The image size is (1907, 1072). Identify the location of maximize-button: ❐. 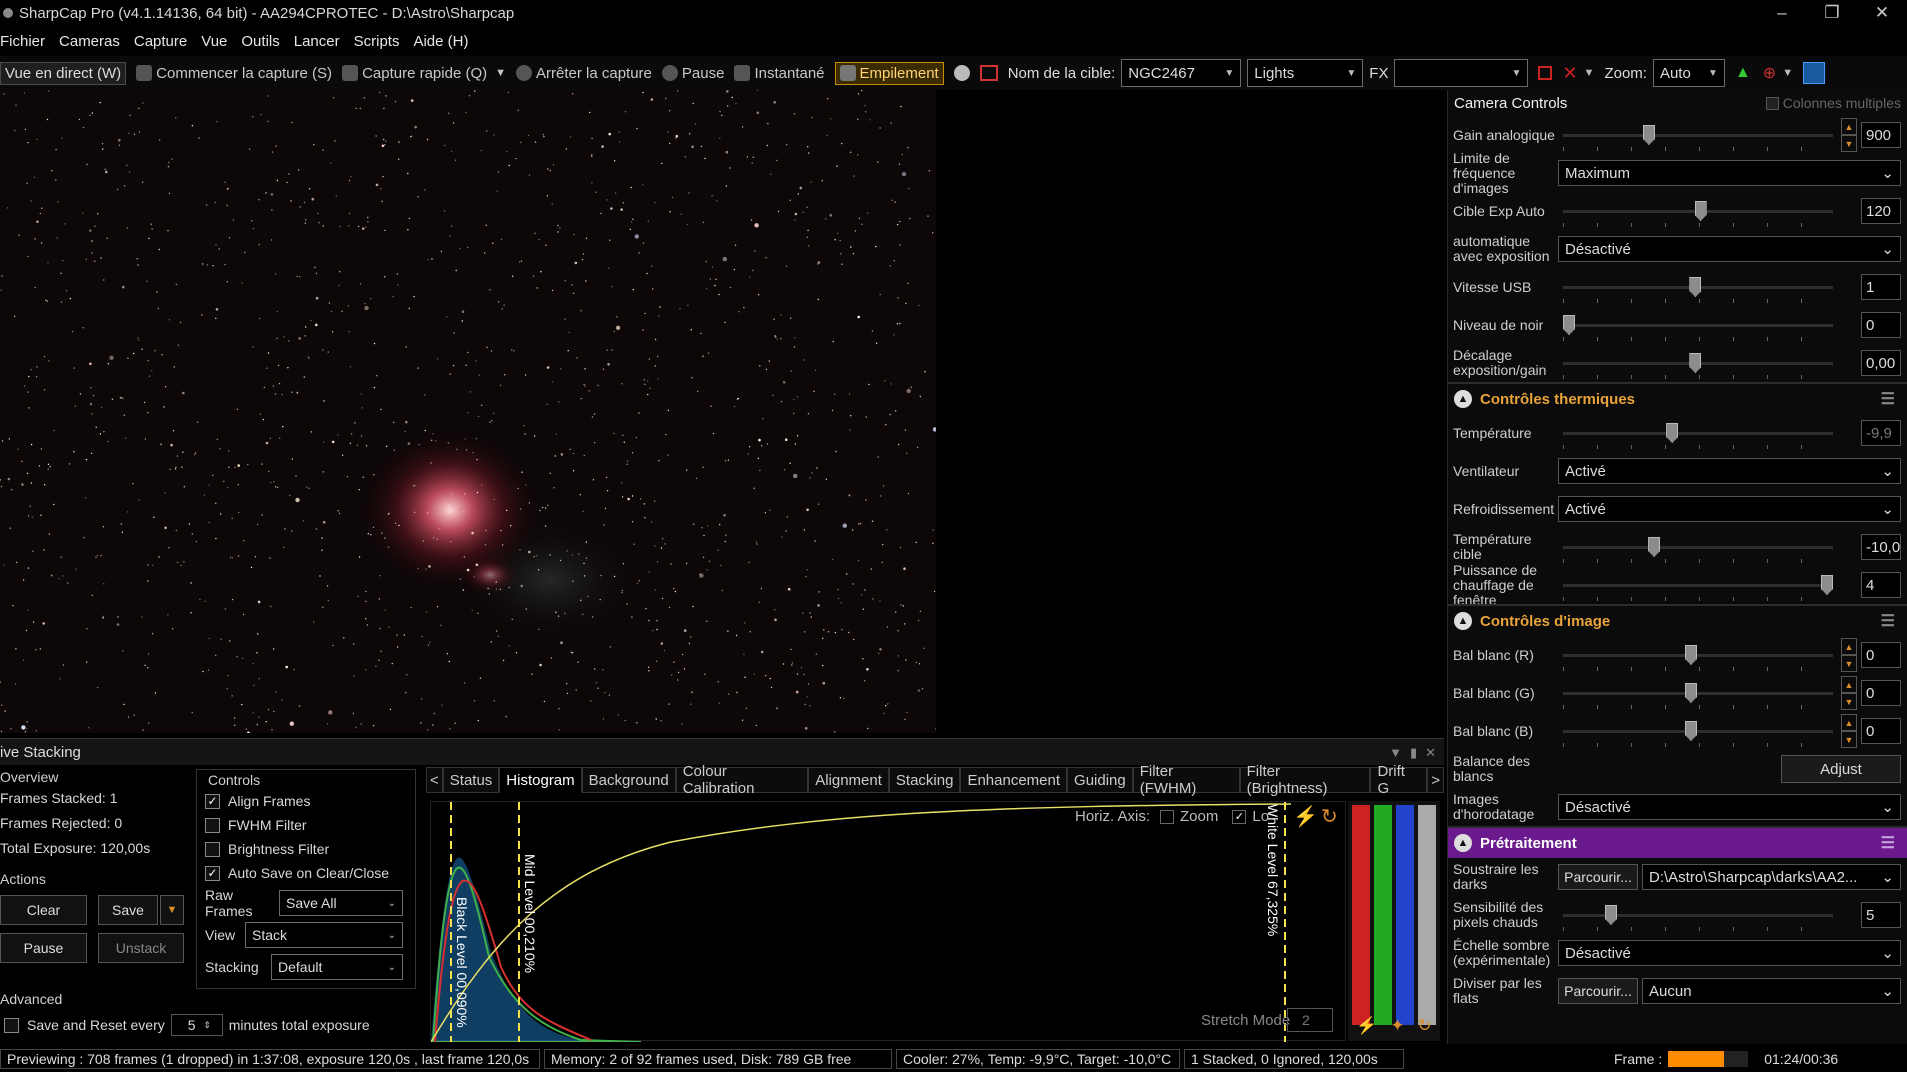
(1832, 13).